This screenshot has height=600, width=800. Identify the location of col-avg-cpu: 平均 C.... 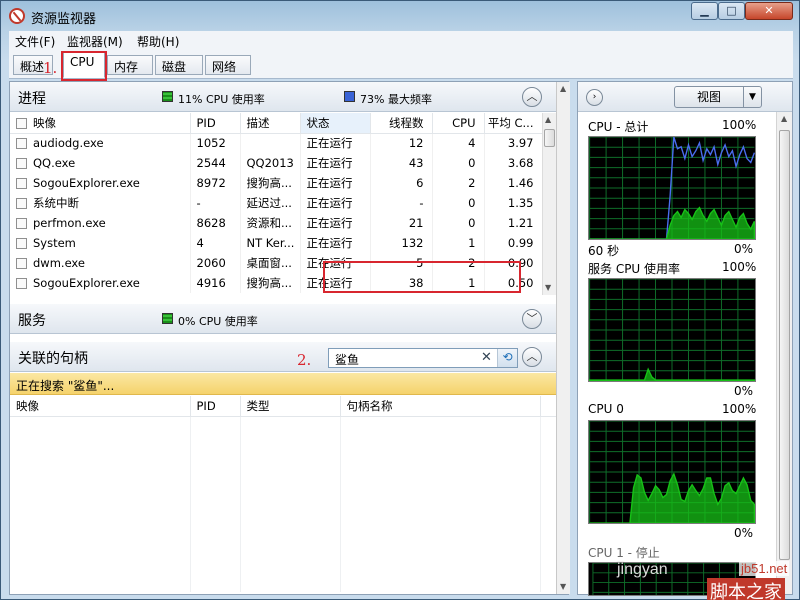
(513, 123).